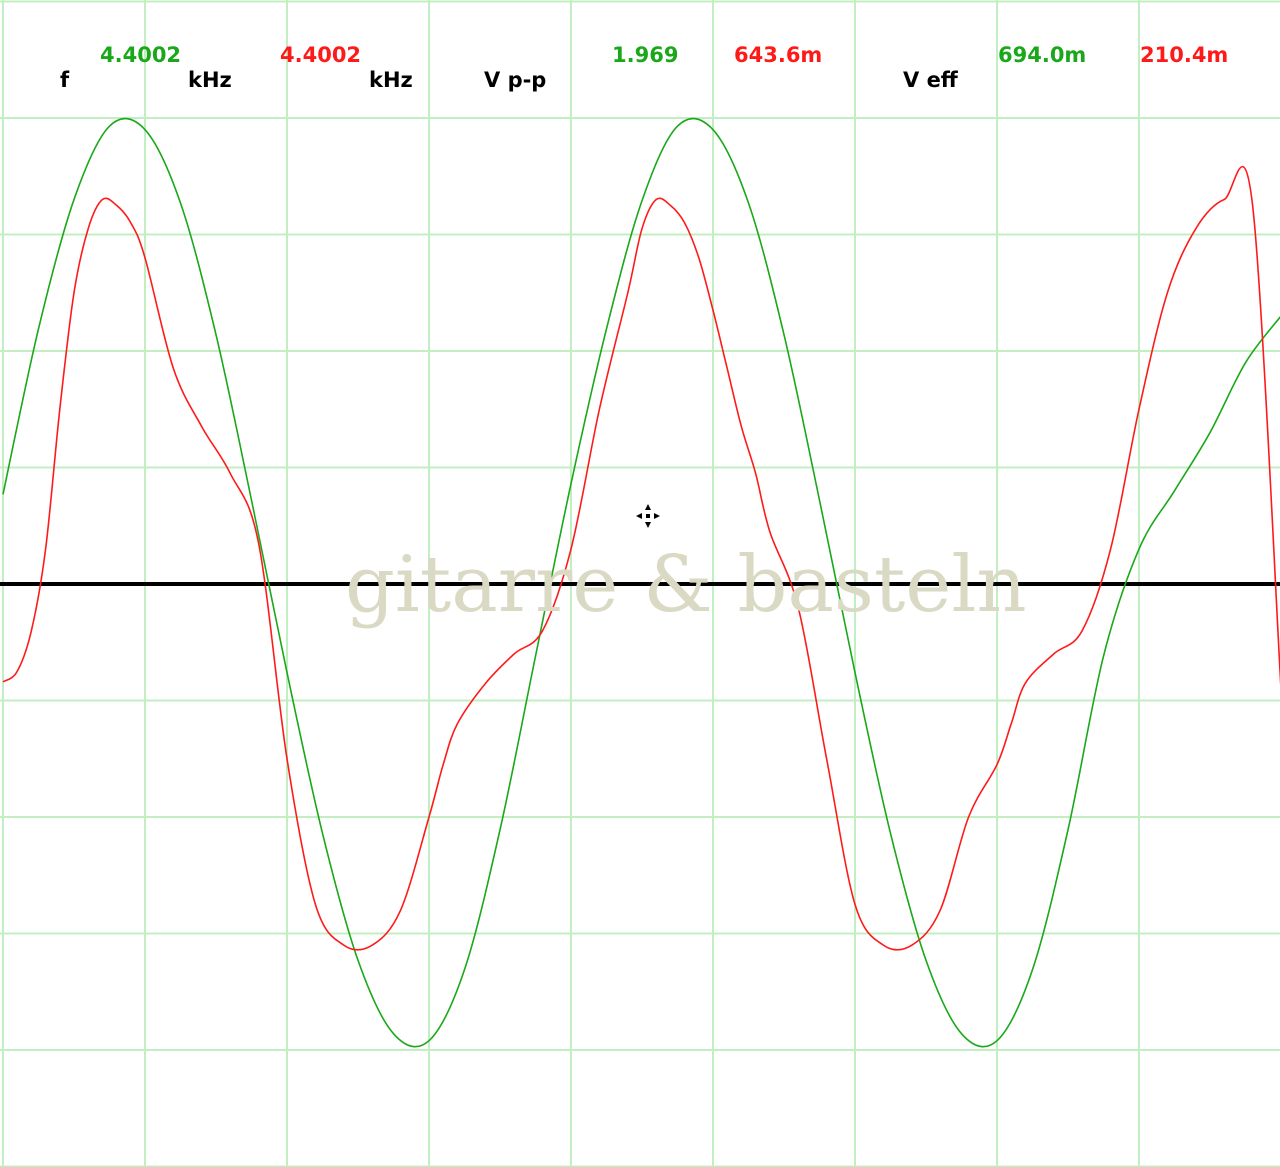 This screenshot has width=1280, height=1167. What do you see at coordinates (778, 55) in the screenshot?
I see `ch2-vpp-value: 643.6m` at bounding box center [778, 55].